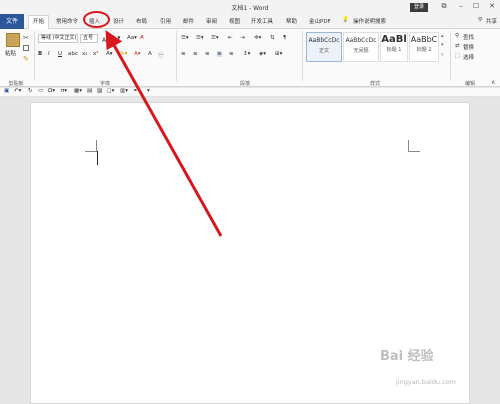 This screenshot has width=500, height=404. What do you see at coordinates (407, 356) in the screenshot?
I see `watermark-logo: Bai 经验` at bounding box center [407, 356].